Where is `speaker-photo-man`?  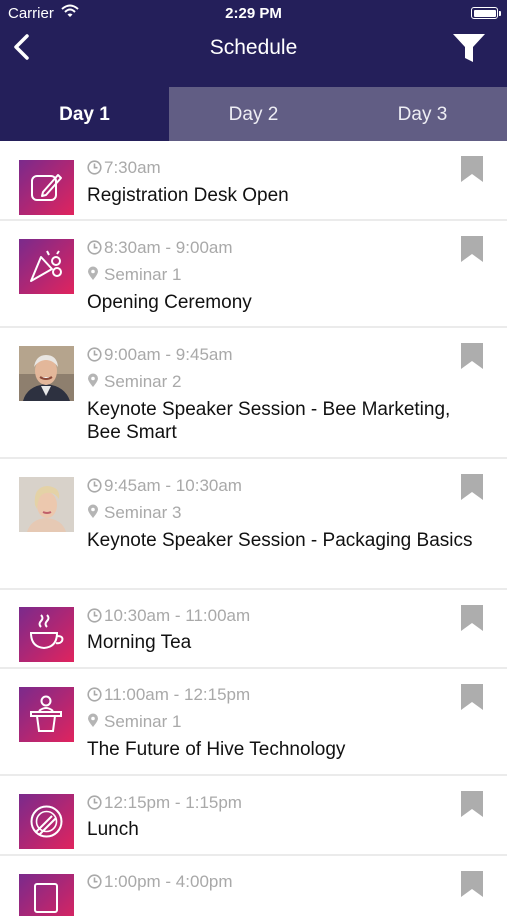 speaker-photo-man is located at coordinates (46, 373).